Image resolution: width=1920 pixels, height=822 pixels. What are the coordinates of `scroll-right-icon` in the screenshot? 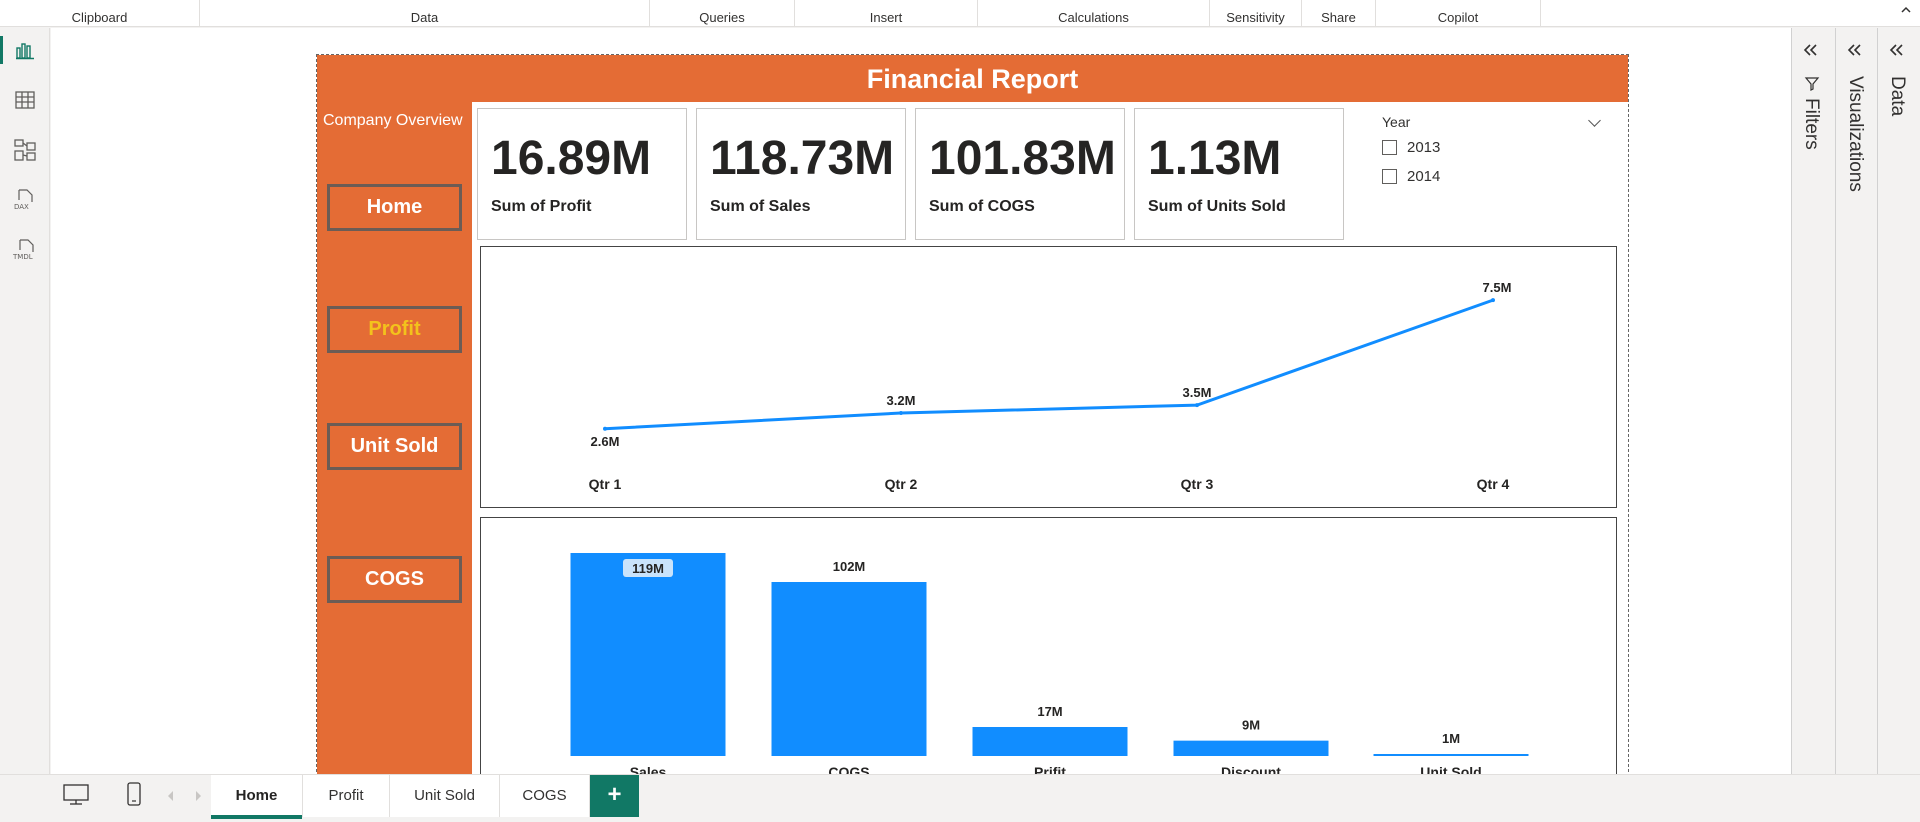 It's located at (198, 798).